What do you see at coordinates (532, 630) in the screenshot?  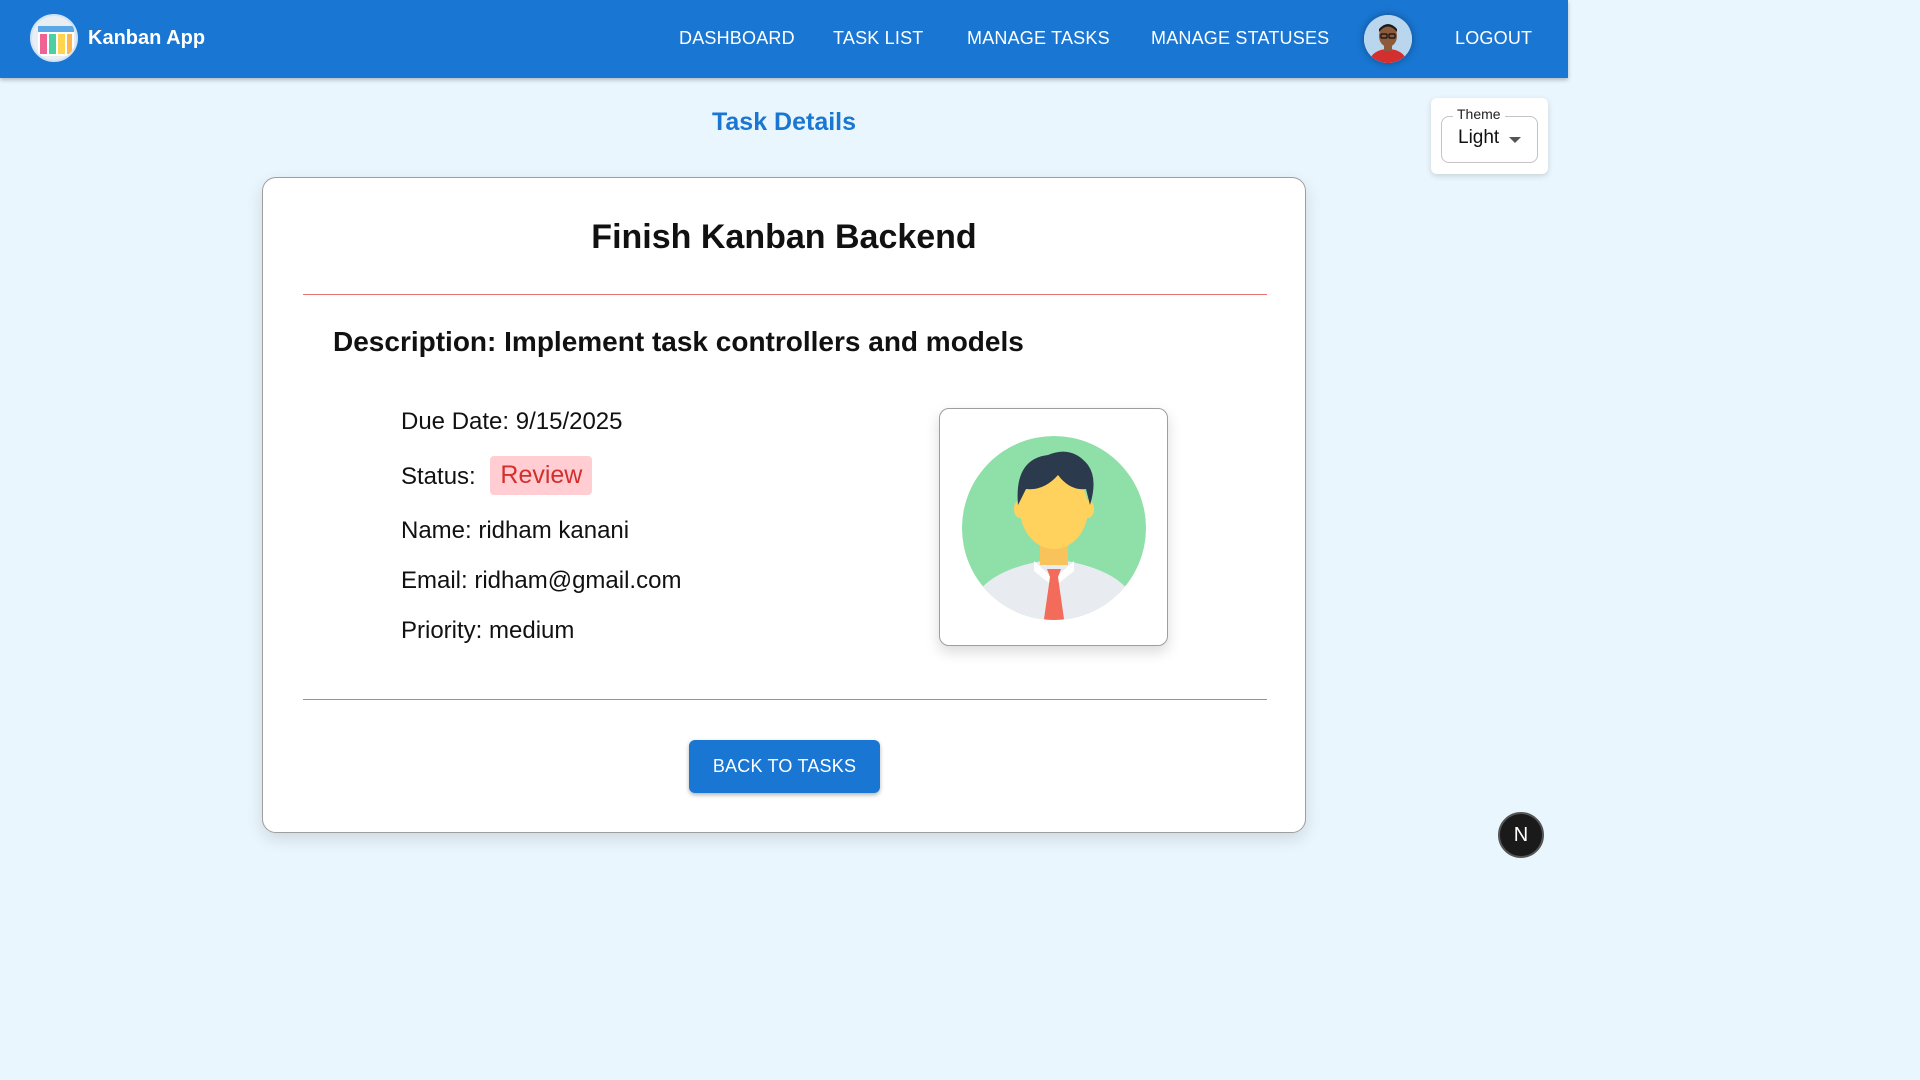 I see `priority-value: medium` at bounding box center [532, 630].